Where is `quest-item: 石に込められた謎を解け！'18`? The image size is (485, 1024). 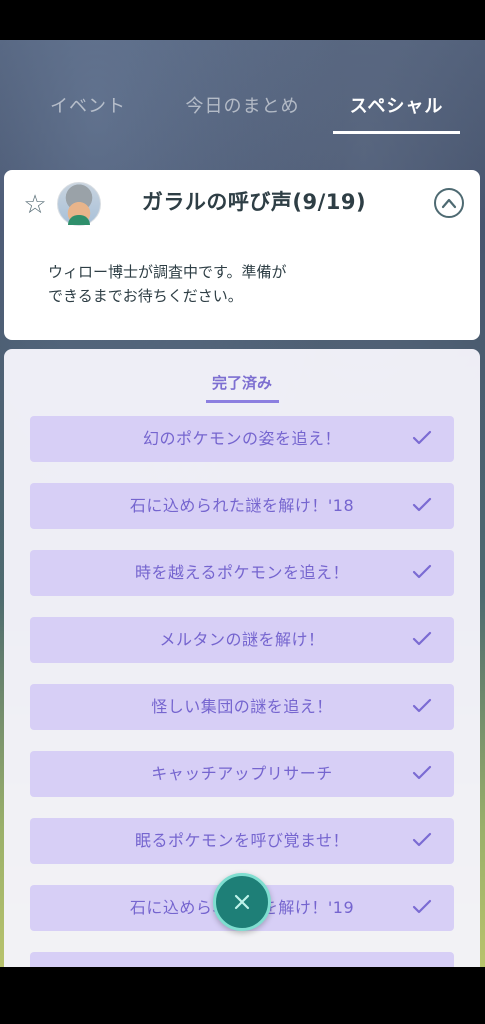
quest-item: 石に込められた謎を解け！'18 is located at coordinates (242, 506).